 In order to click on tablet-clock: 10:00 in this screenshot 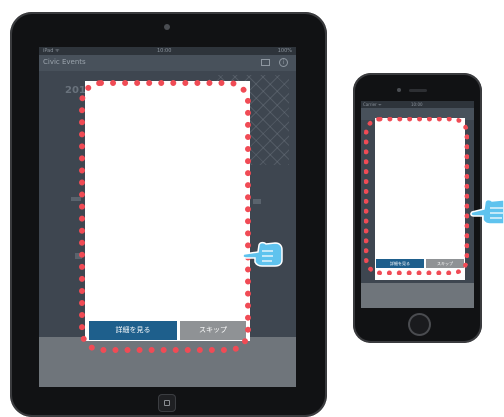, I will do `click(164, 51)`.